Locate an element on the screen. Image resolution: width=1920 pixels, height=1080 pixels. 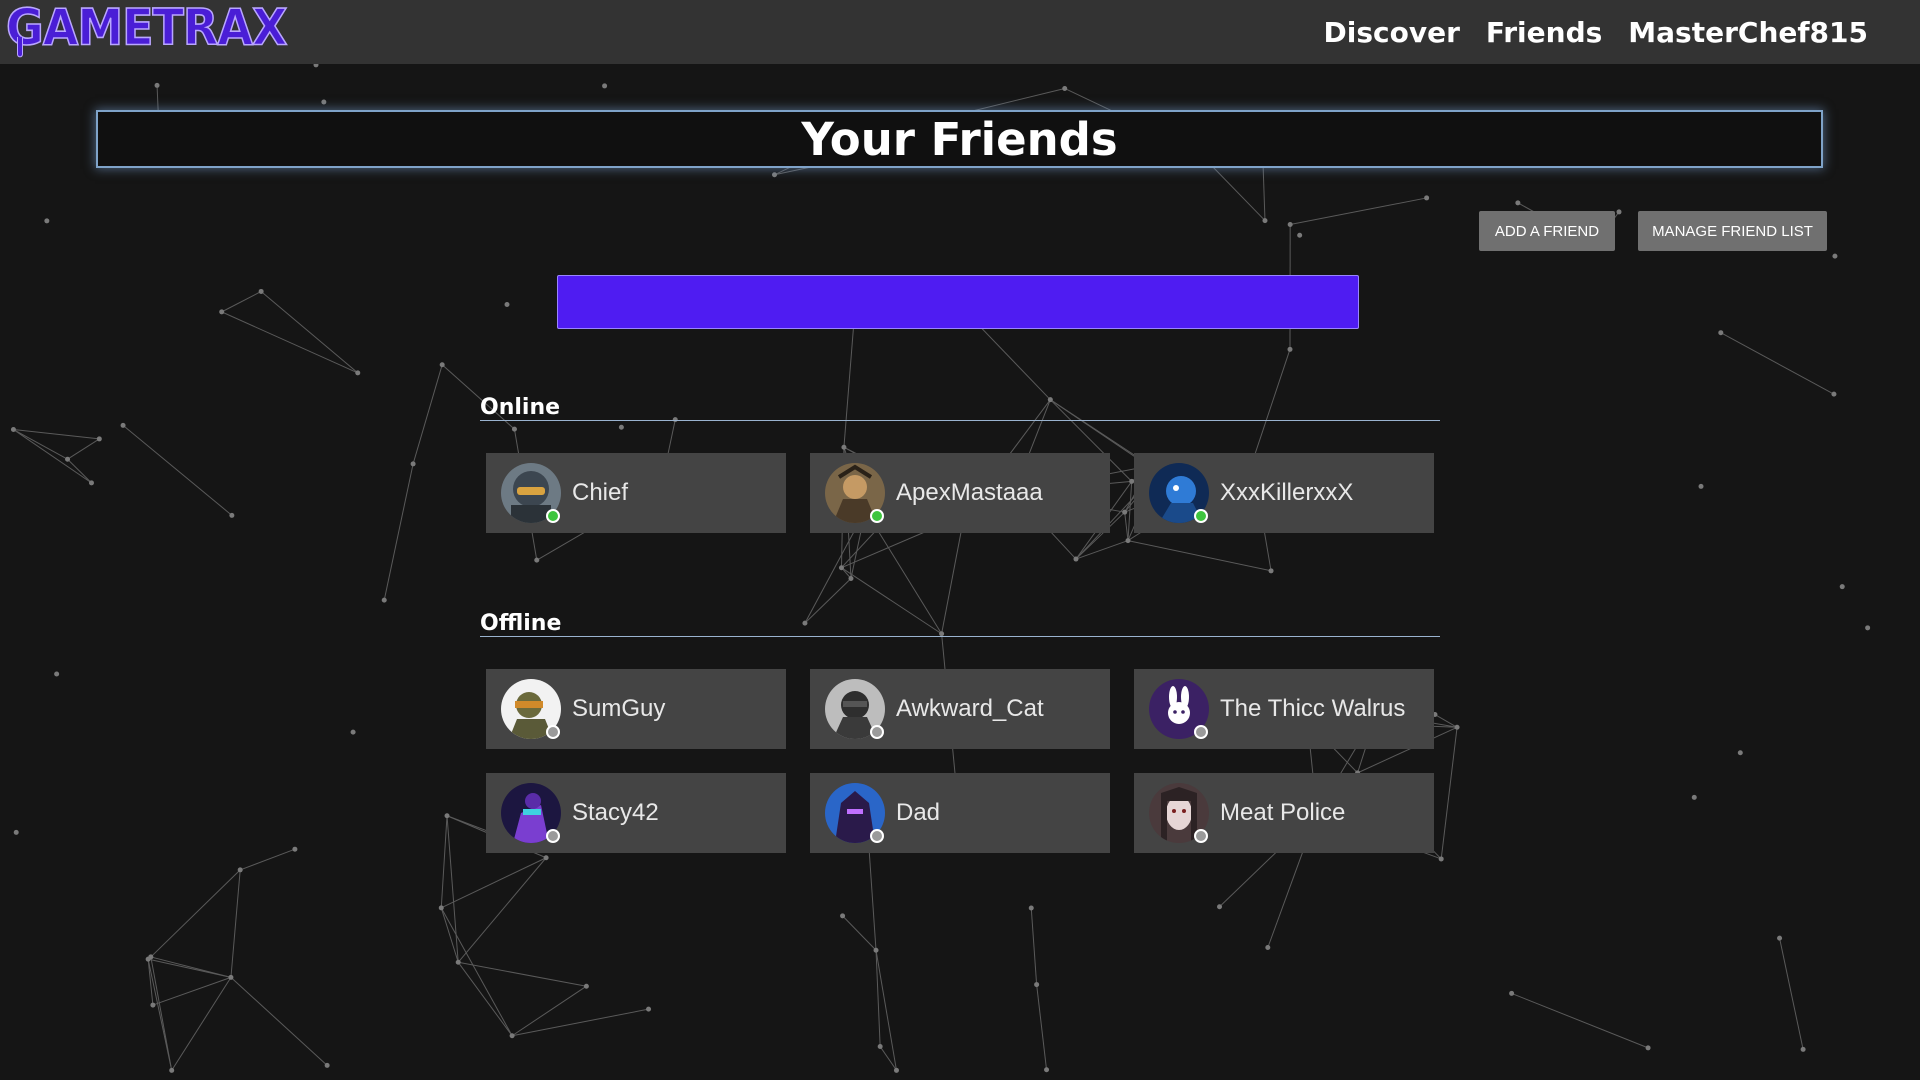
friend-name: ApexMastaaa is located at coordinates (969, 492).